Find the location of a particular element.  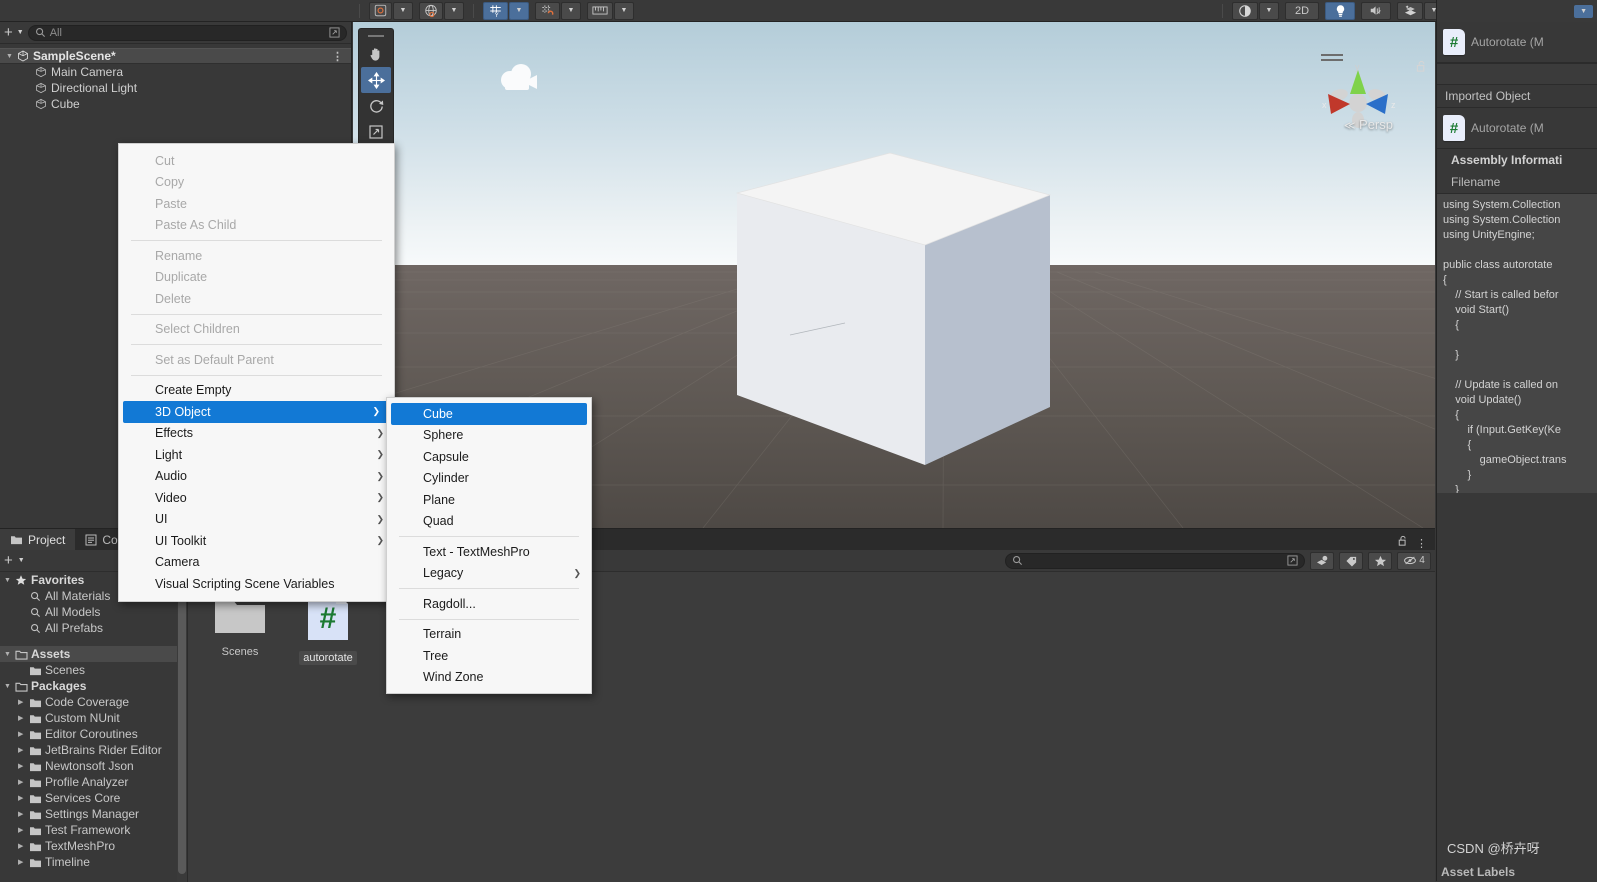

kebab-menu-icon: ⋮ is located at coordinates (337, 56).